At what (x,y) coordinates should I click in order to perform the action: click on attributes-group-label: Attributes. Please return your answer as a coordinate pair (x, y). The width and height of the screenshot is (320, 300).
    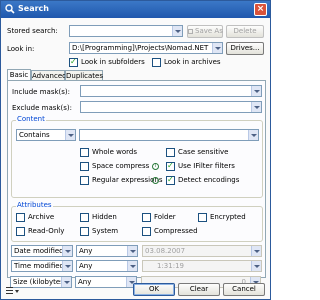
    Looking at the image, I should click on (34, 205).